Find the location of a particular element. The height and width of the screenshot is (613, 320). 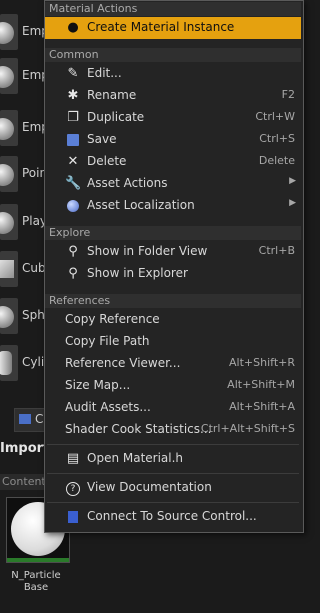

menu-item-show-in-folder-view: ⚲ Show in Folder View Ctrl+B is located at coordinates (173, 252).